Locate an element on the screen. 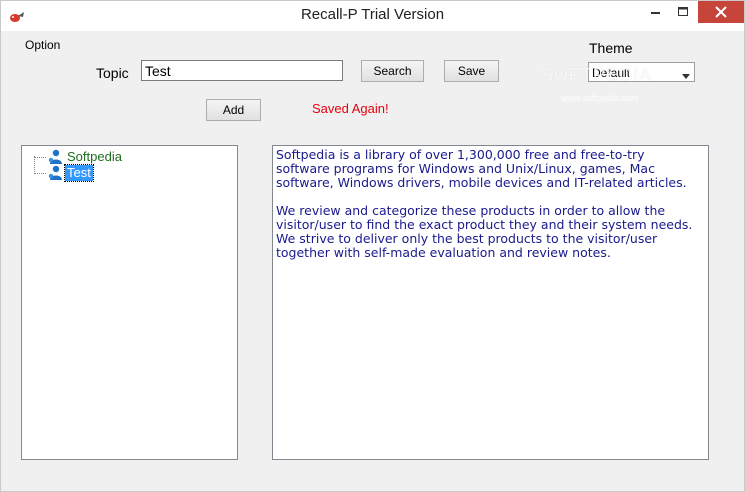 Image resolution: width=745 pixels, height=492 pixels. menu-option: Option is located at coordinates (42, 45).